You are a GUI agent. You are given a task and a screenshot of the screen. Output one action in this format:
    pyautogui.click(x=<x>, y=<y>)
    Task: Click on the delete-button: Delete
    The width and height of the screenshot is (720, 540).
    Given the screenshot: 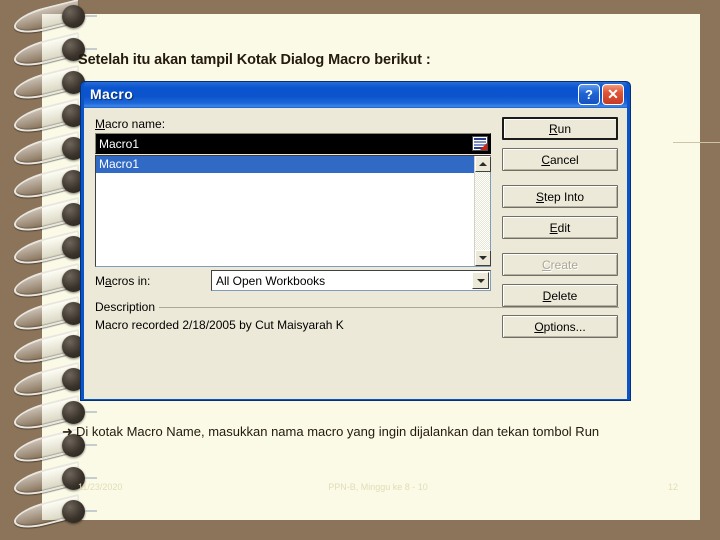 What is the action you would take?
    pyautogui.click(x=560, y=295)
    